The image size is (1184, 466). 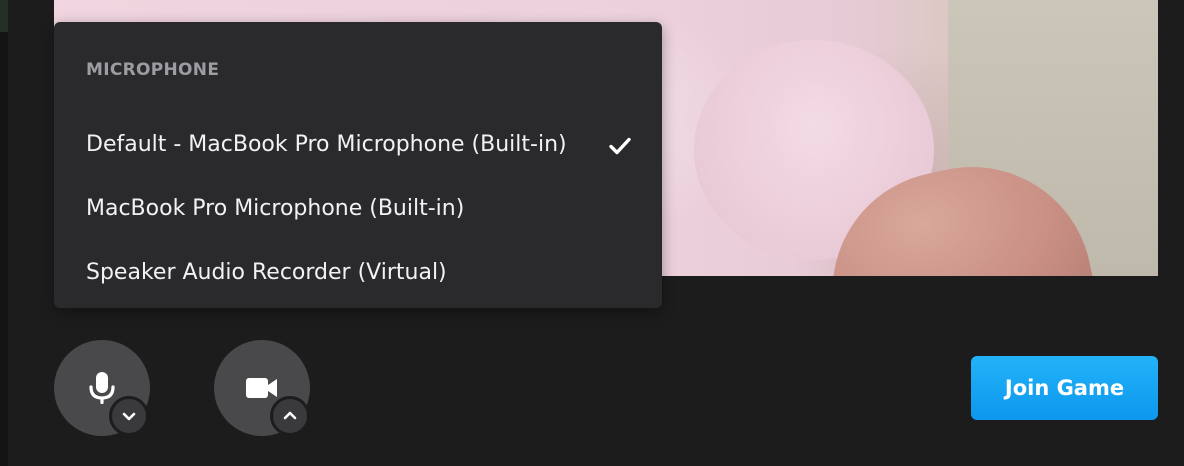 I want to click on left-edge-strip, so click(x=4, y=233).